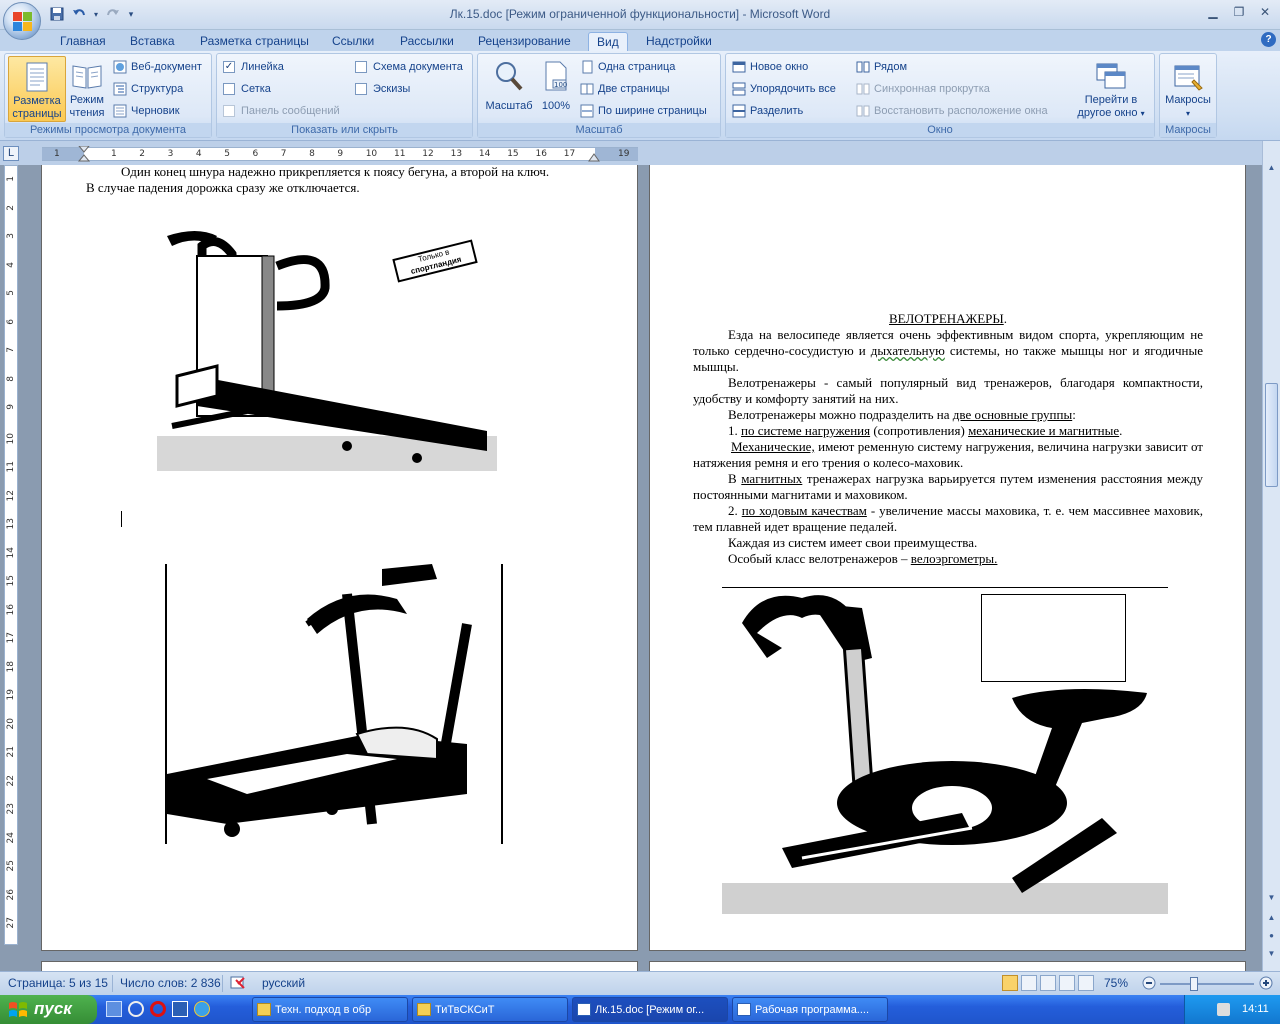 The height and width of the screenshot is (1024, 1280). What do you see at coordinates (48, 1009) in the screenshot?
I see `start-button: пуск` at bounding box center [48, 1009].